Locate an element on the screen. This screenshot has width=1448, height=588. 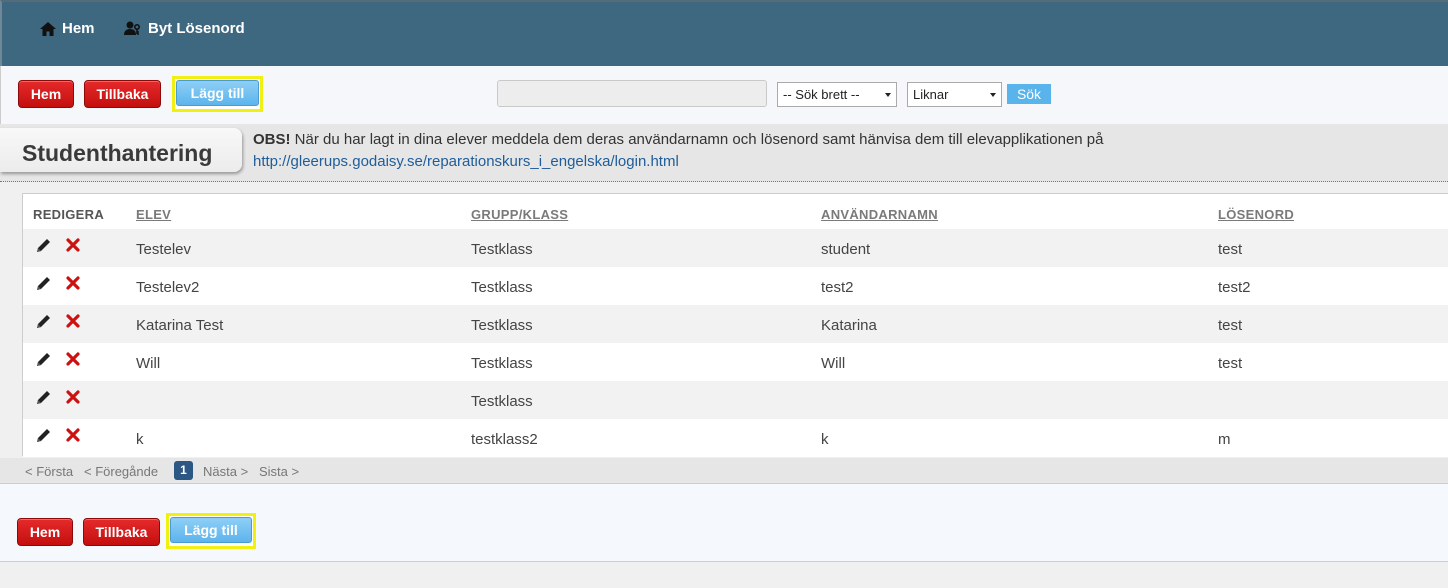
user-key-icon is located at coordinates (133, 28).